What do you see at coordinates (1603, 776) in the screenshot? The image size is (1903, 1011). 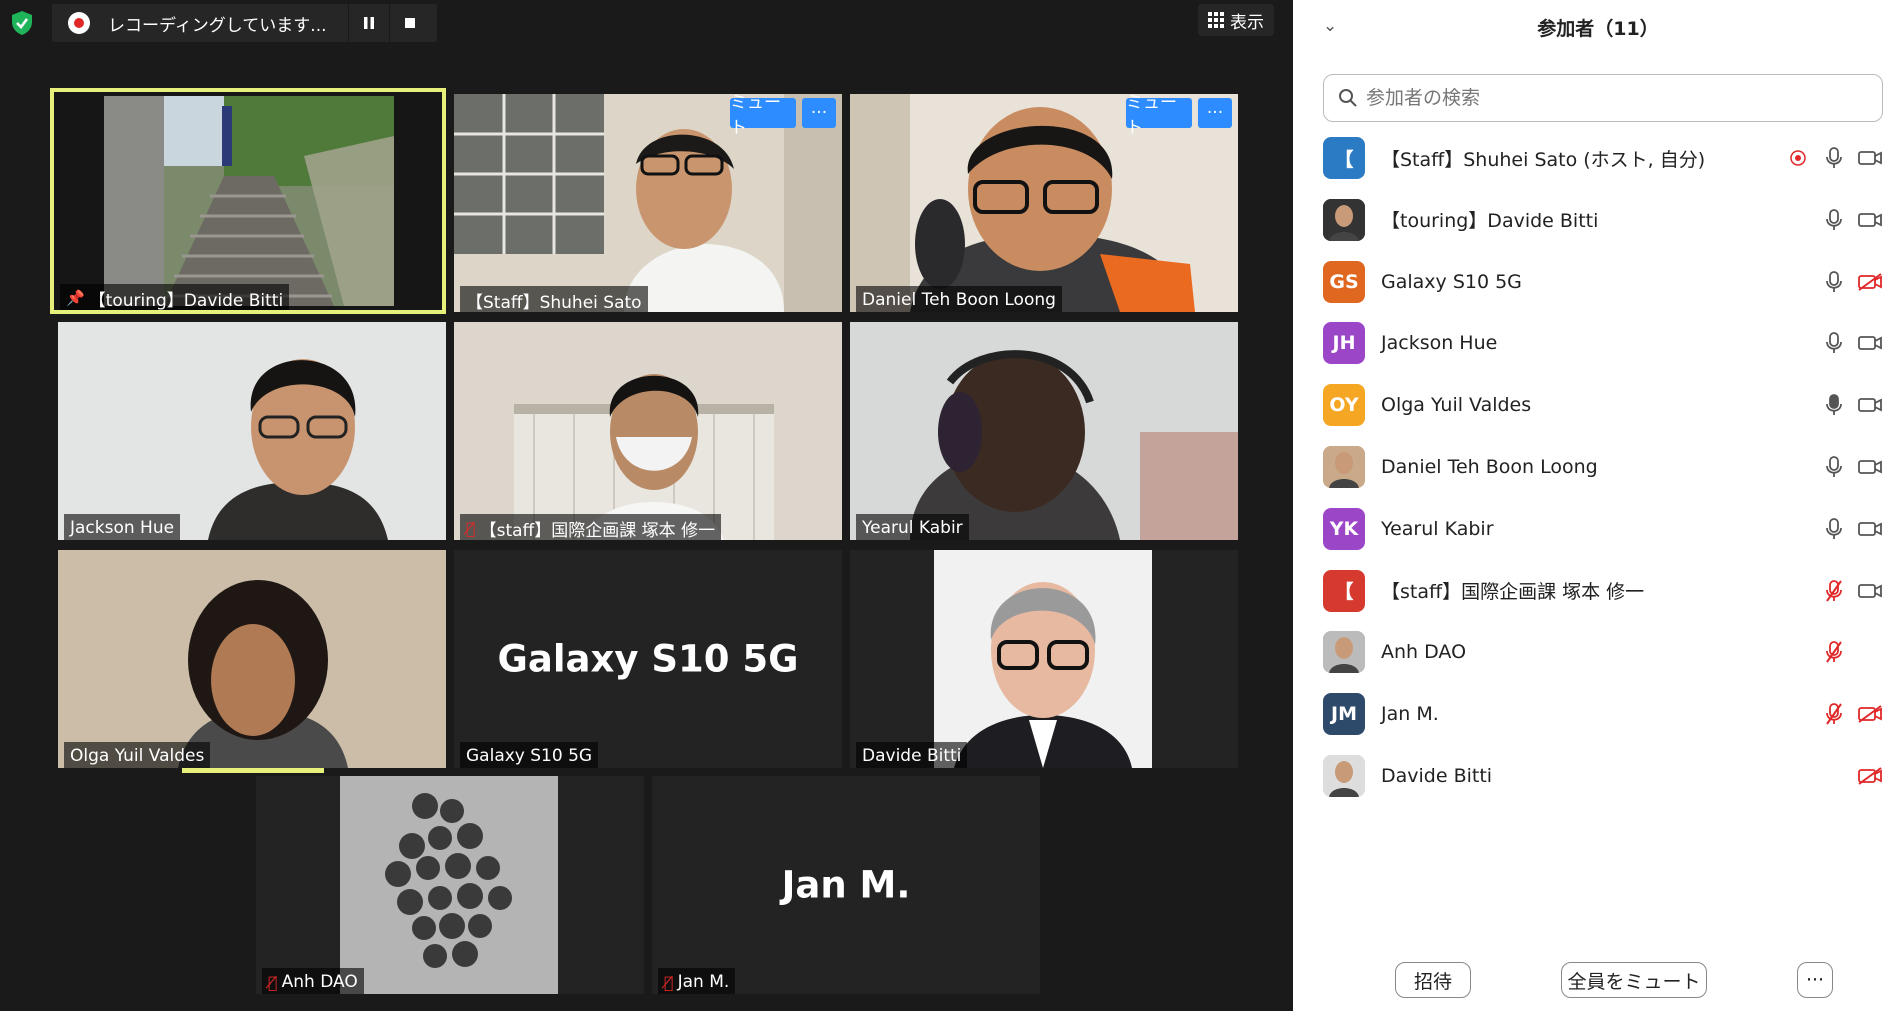 I see `participant-row: Davide Bitti` at bounding box center [1603, 776].